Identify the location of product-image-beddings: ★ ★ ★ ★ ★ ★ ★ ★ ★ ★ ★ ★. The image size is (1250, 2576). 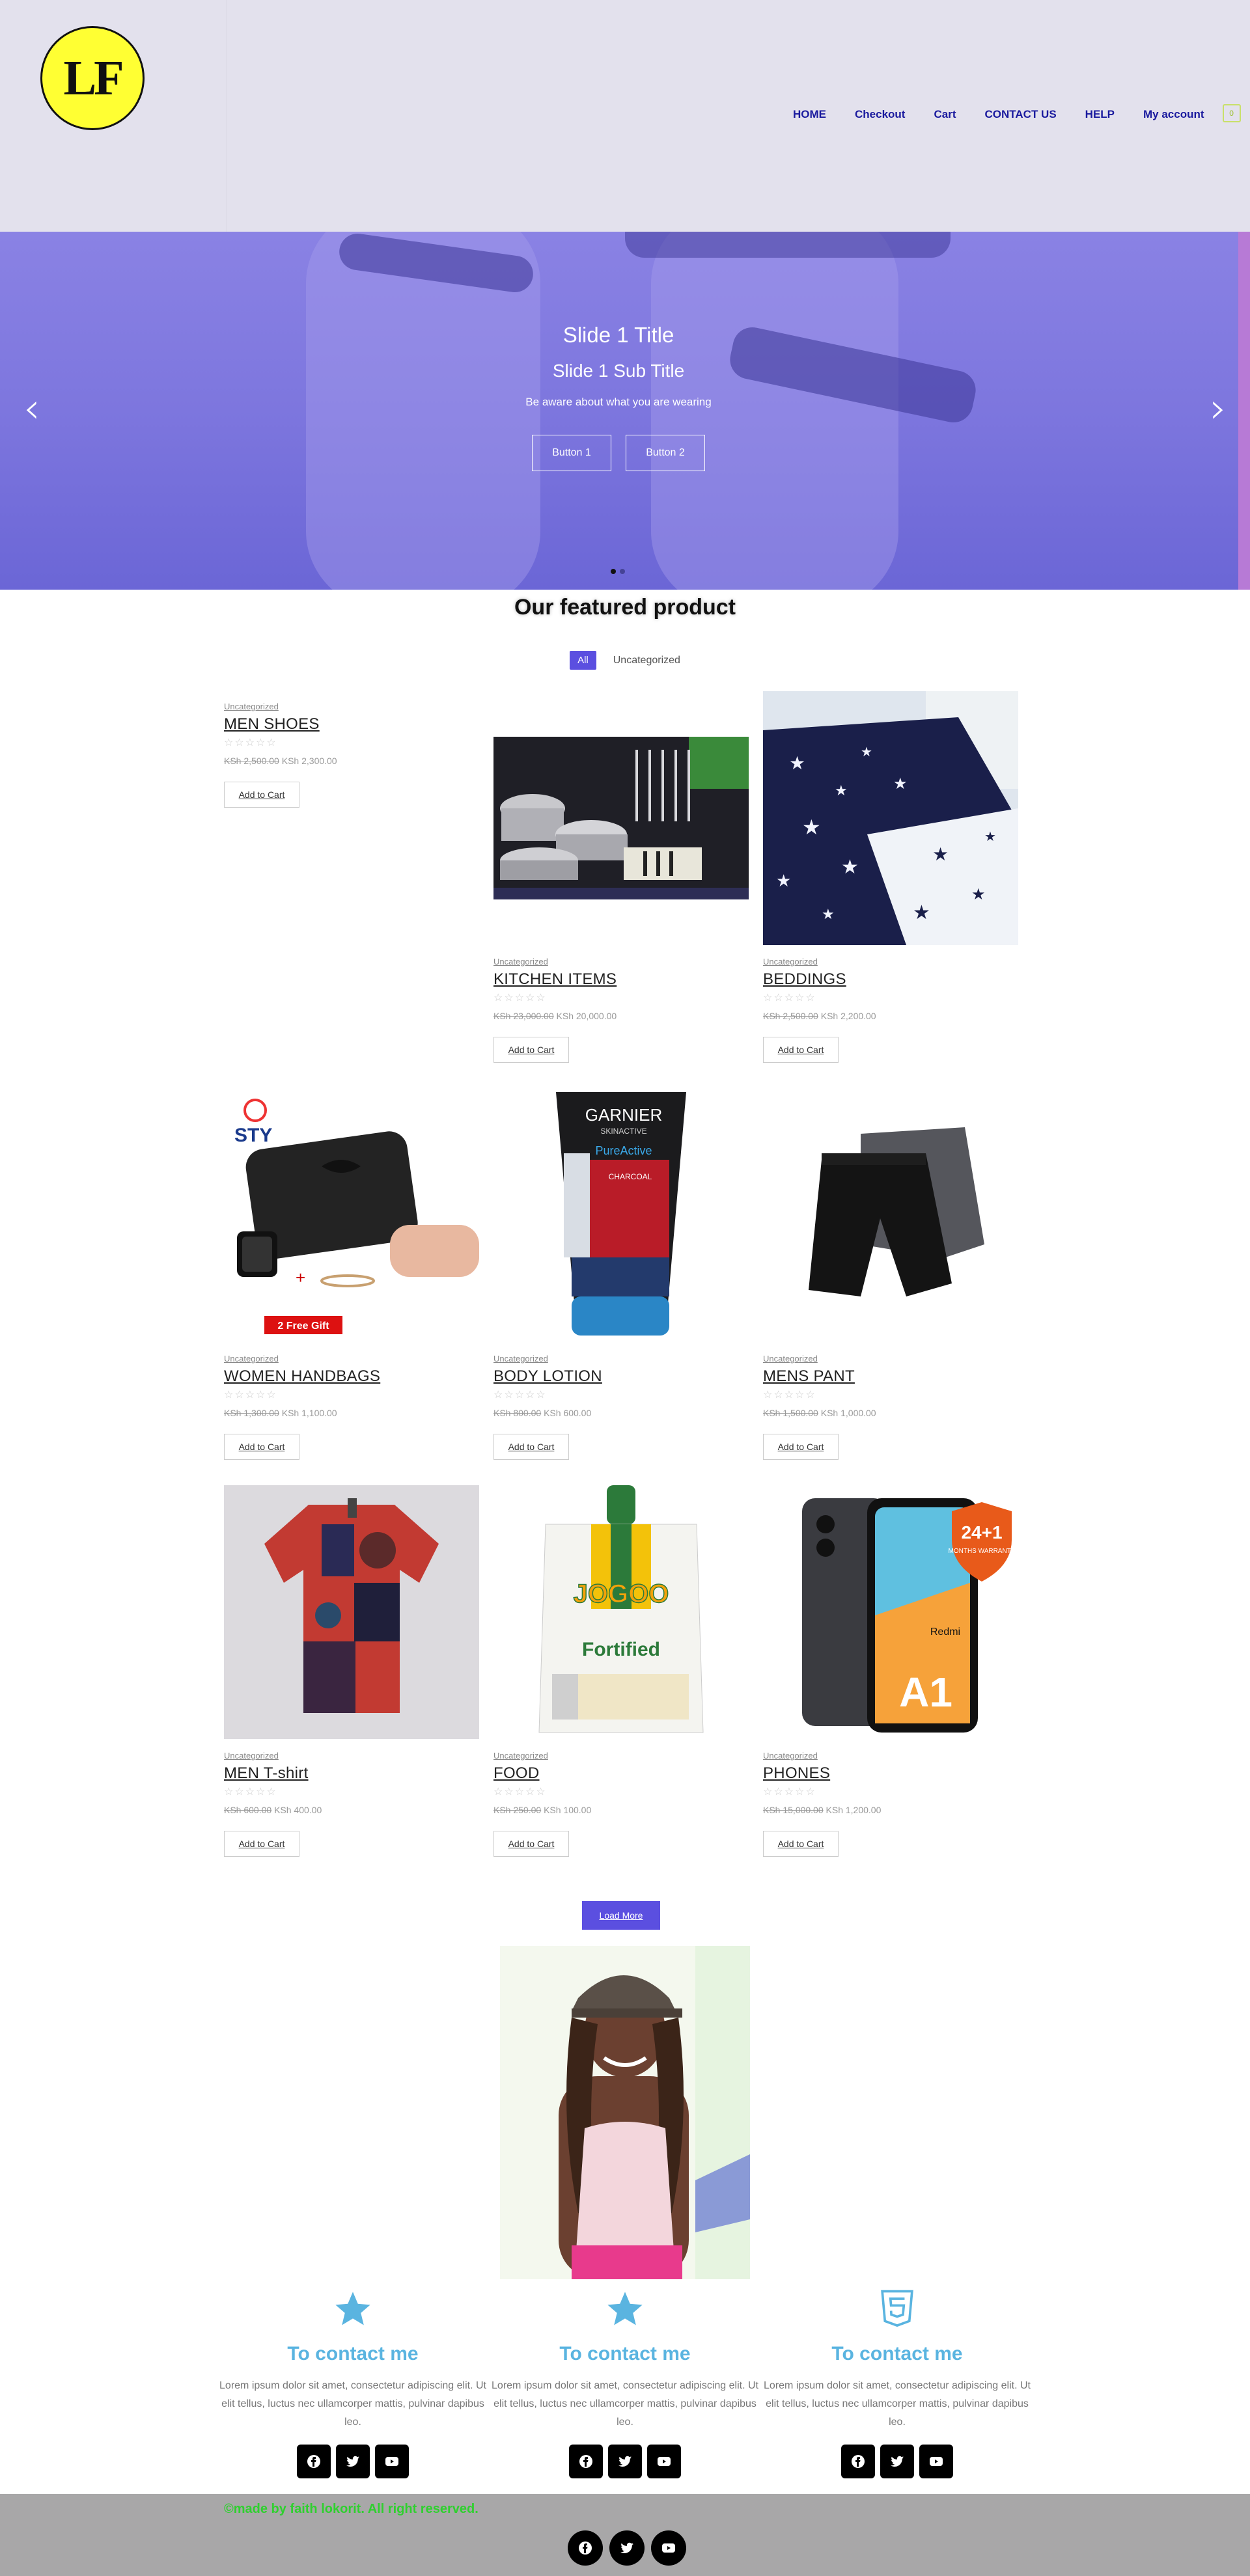
(890, 818).